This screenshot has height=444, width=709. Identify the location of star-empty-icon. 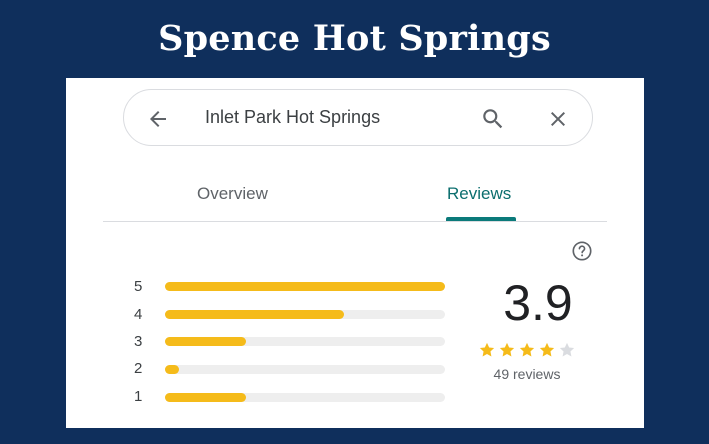
(567, 349).